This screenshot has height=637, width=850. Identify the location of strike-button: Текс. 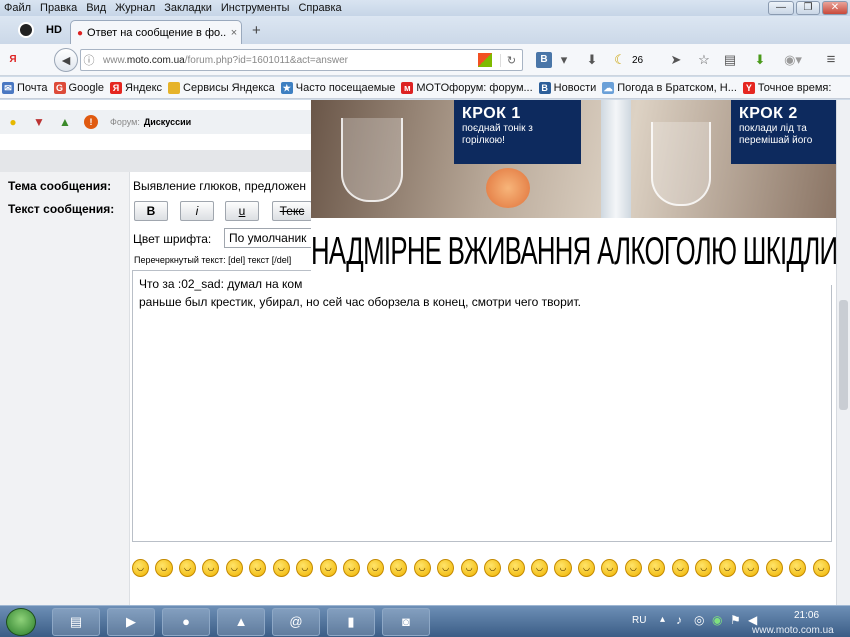
(292, 211).